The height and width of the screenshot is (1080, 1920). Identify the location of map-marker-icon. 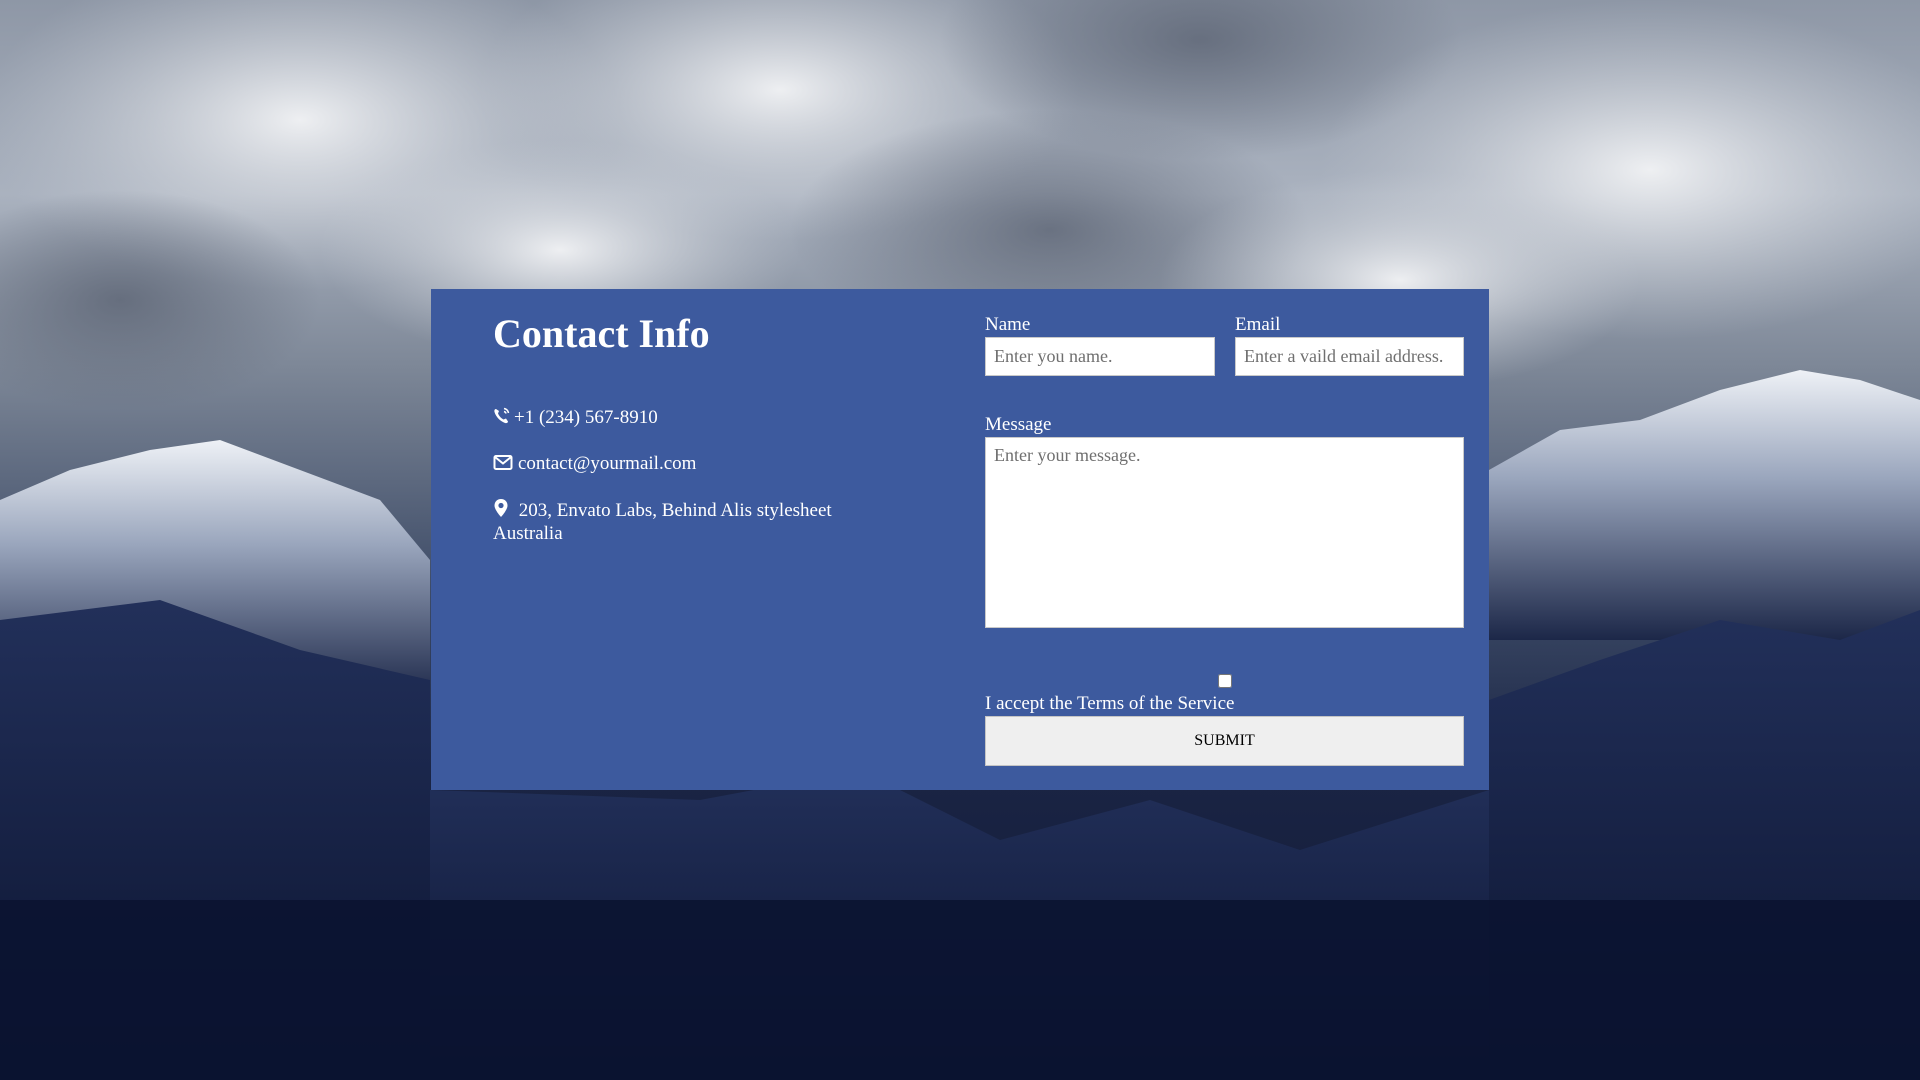
(502, 508).